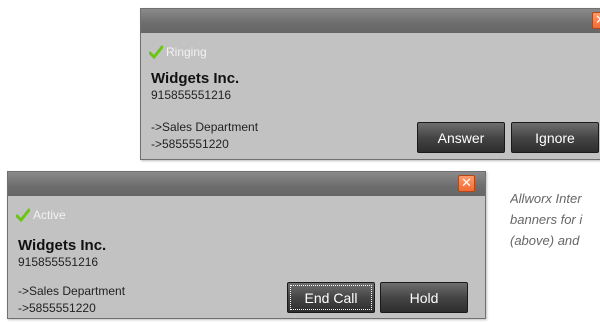  What do you see at coordinates (546, 219) in the screenshot?
I see `caption-line: banners for i` at bounding box center [546, 219].